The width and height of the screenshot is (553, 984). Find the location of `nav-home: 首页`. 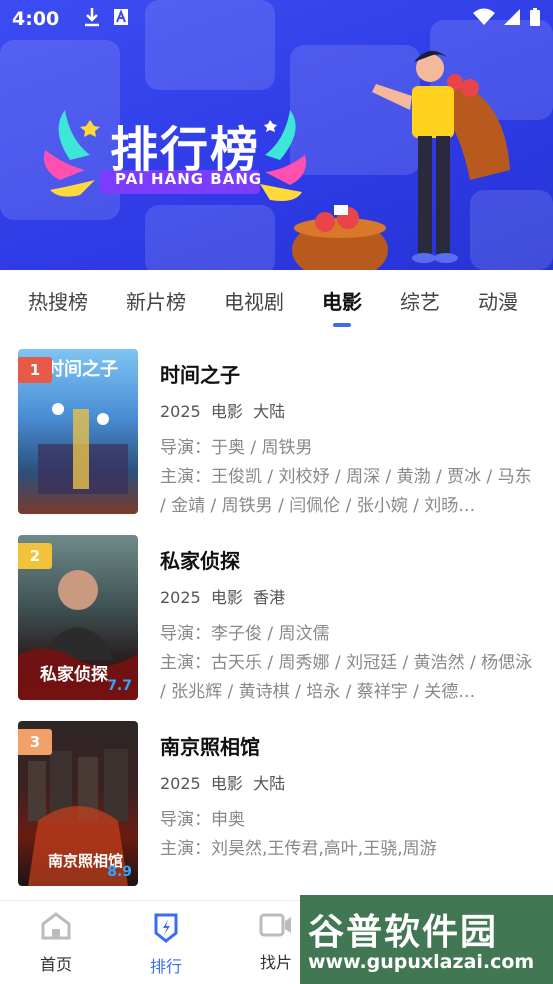

nav-home: 首页 is located at coordinates (56, 943).